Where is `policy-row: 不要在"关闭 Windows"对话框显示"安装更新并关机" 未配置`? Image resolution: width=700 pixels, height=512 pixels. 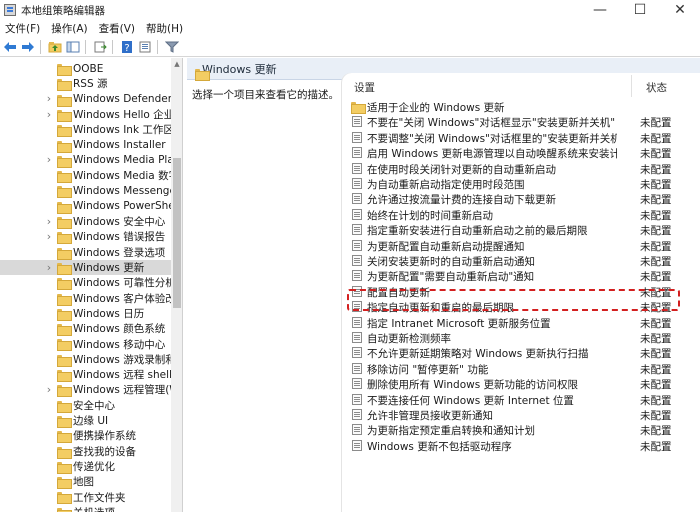
policy-row: 不要在"关闭 Windows"对话框显示"安装更新并关机" 未配置 is located at coordinates (515, 121).